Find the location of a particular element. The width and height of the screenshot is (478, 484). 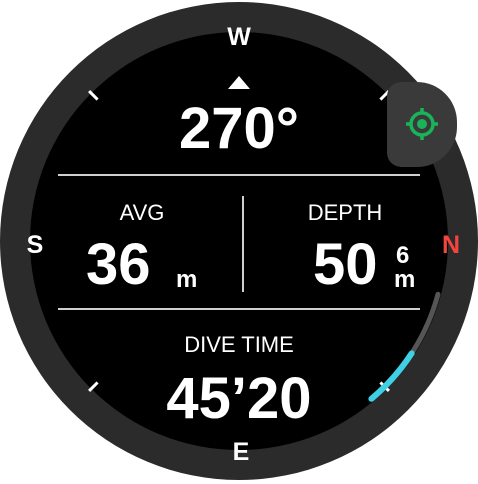

dive-time-value: 45’20 is located at coordinates (239, 398).